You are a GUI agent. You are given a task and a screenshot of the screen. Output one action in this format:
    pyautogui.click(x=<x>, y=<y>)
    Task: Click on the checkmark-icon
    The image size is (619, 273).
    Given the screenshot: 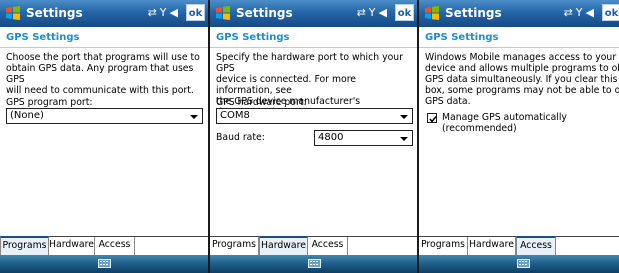 What is the action you would take?
    pyautogui.click(x=433, y=119)
    